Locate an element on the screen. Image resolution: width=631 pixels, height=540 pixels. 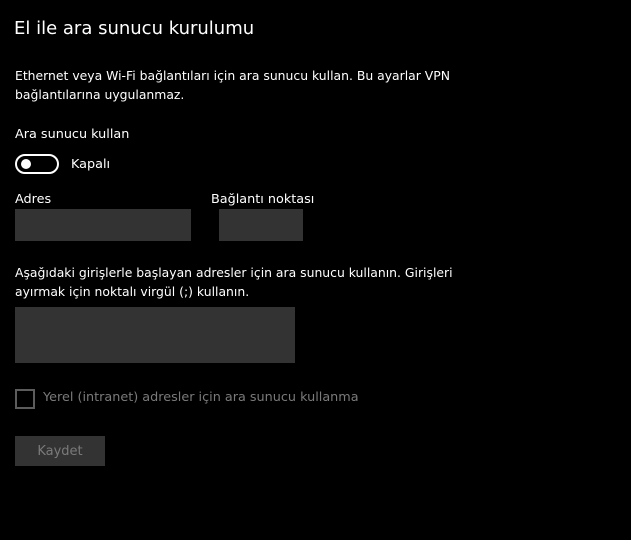
toggle-knob is located at coordinates (26, 164).